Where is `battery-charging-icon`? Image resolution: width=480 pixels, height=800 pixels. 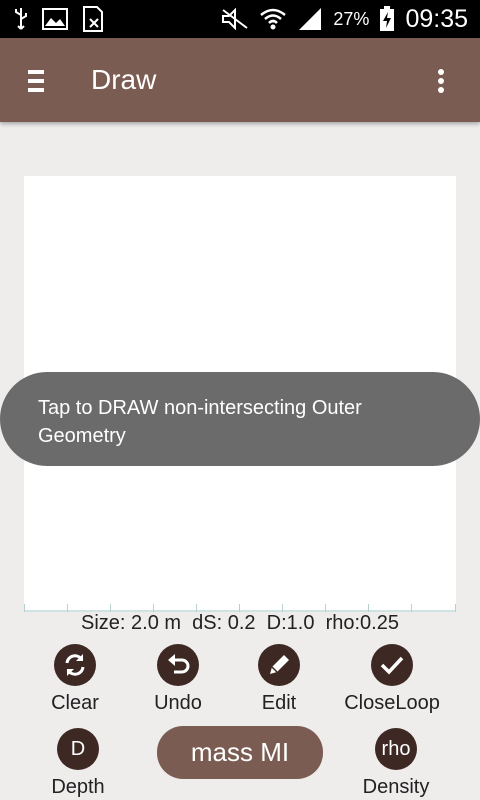
battery-charging-icon is located at coordinates (387, 18).